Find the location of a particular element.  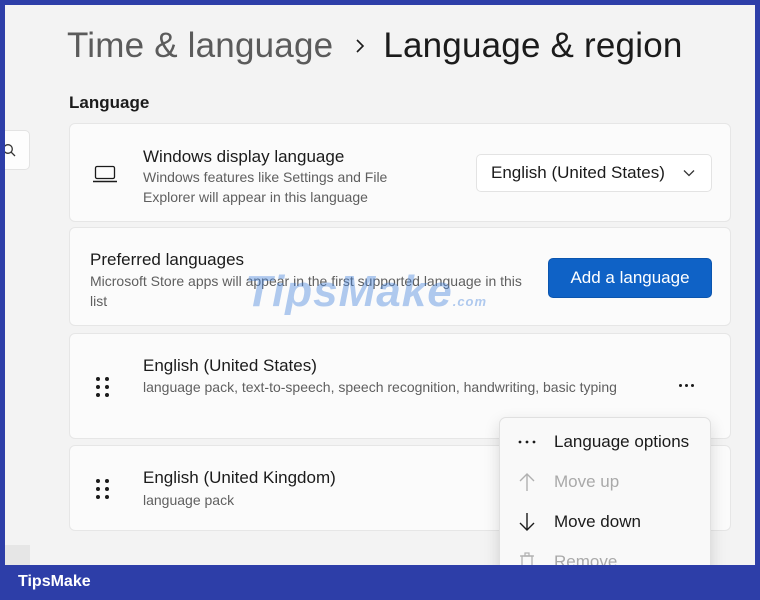

menu-item-label: Language options is located at coordinates (622, 441).